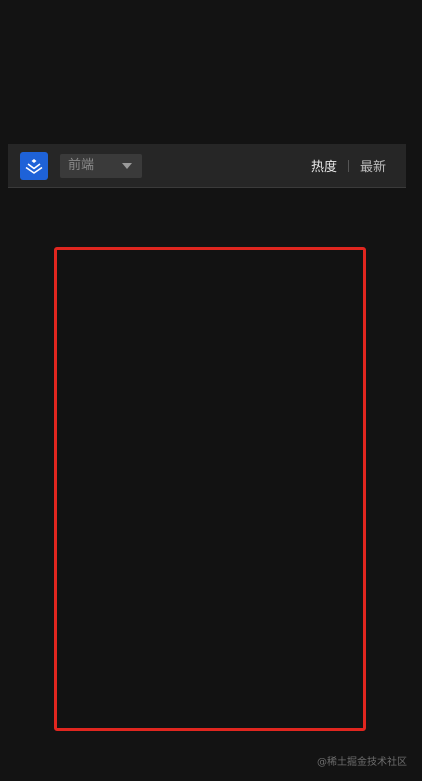 The width and height of the screenshot is (422, 781). Describe the element at coordinates (127, 166) in the screenshot. I see `chevron-down-icon` at that location.